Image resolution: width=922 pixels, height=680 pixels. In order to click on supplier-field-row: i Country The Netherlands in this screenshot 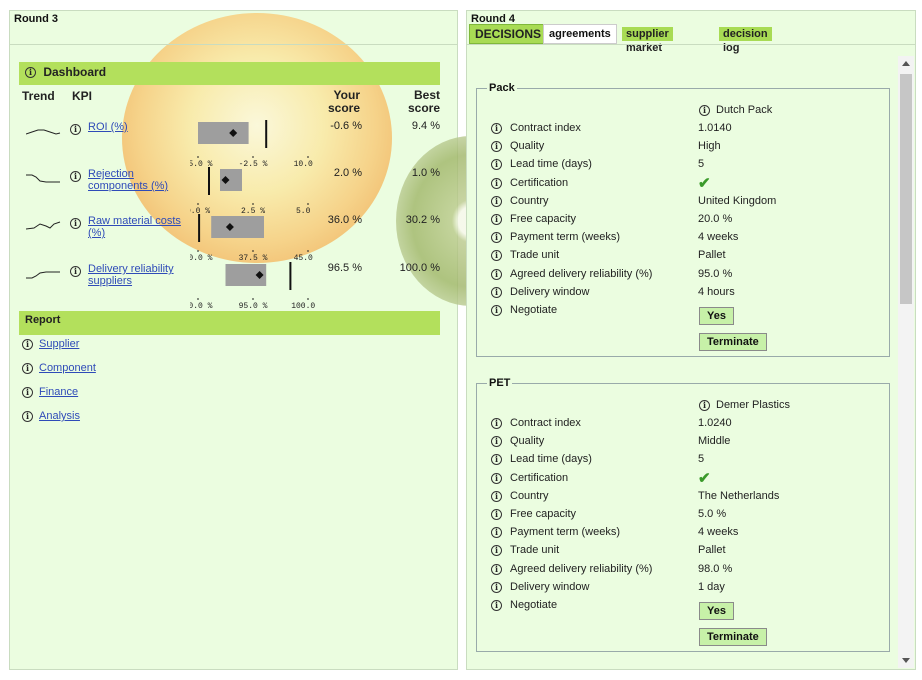, I will do `click(686, 499)`.